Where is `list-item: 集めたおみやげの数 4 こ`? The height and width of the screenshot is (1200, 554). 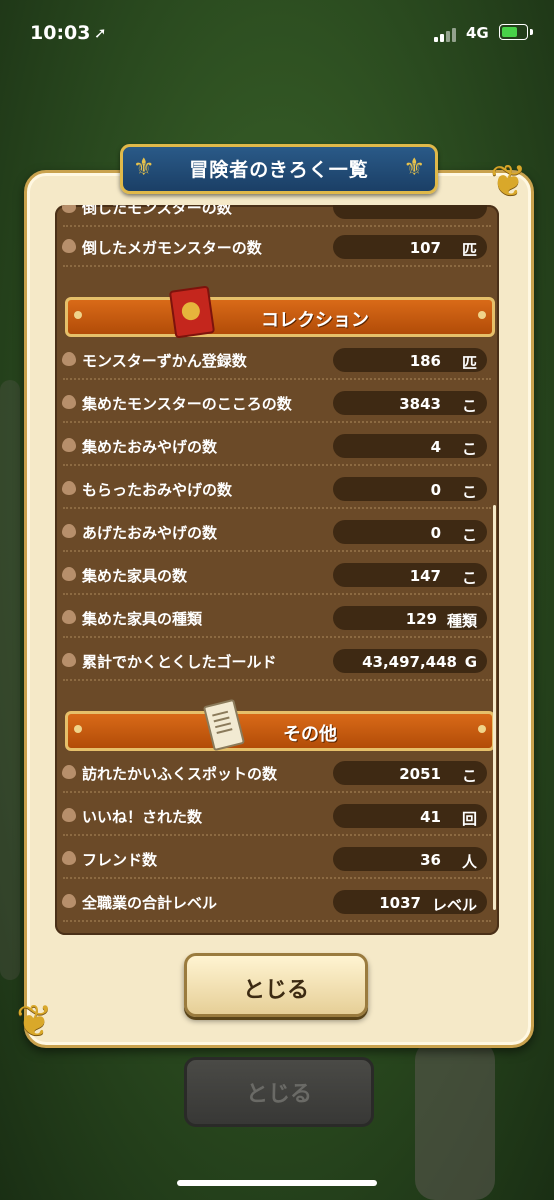 list-item: 集めたおみやげの数 4 こ is located at coordinates (277, 446).